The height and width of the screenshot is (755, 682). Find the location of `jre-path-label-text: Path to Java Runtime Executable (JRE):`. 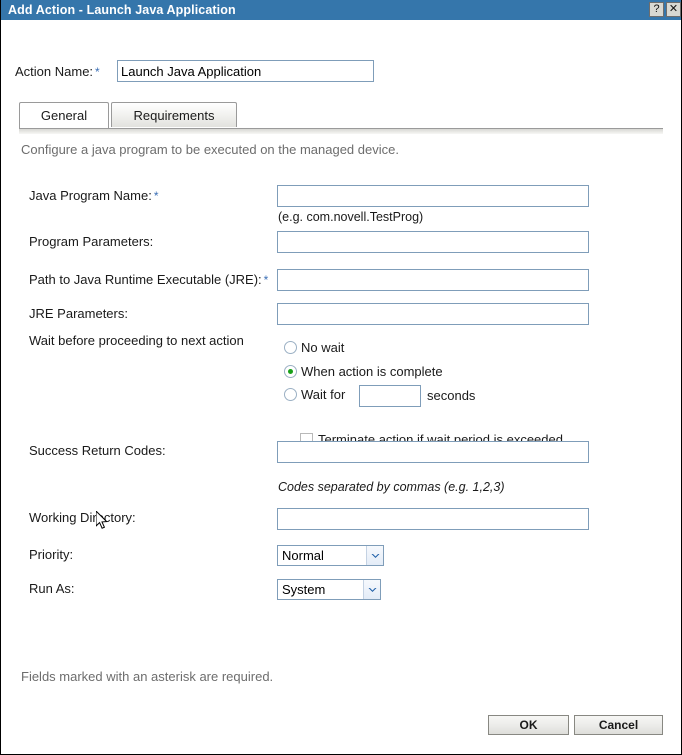

jre-path-label-text: Path to Java Runtime Executable (JRE): is located at coordinates (145, 279).